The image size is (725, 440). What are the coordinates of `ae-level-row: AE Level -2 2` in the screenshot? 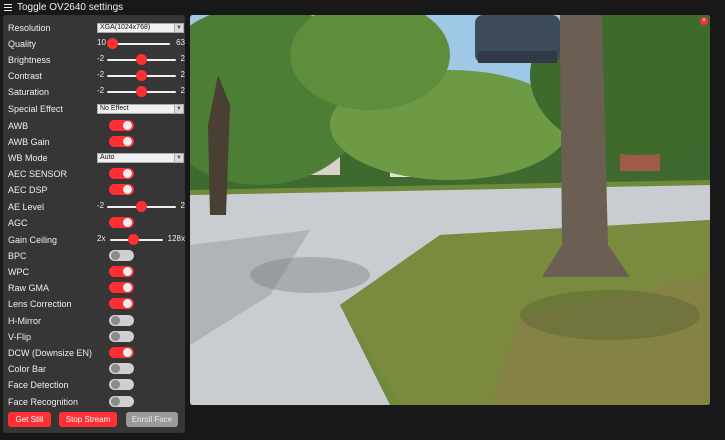 It's located at (96, 206).